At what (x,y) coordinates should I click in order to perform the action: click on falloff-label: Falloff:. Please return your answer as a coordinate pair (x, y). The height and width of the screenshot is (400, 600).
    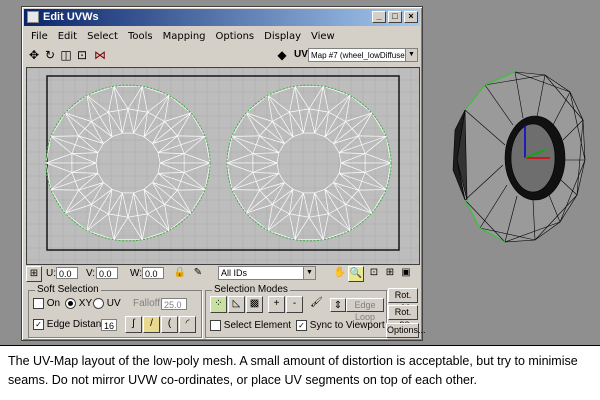
    Looking at the image, I should click on (148, 303).